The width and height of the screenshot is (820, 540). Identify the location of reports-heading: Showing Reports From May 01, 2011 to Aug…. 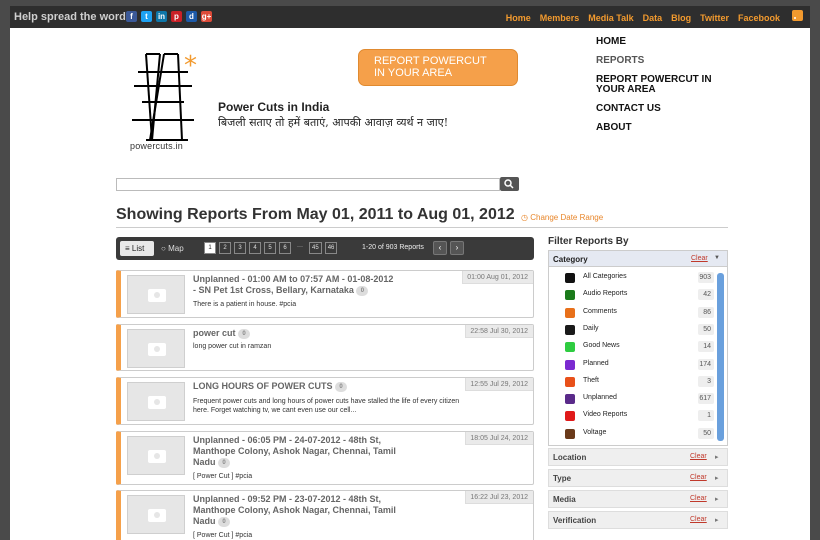
(315, 214).